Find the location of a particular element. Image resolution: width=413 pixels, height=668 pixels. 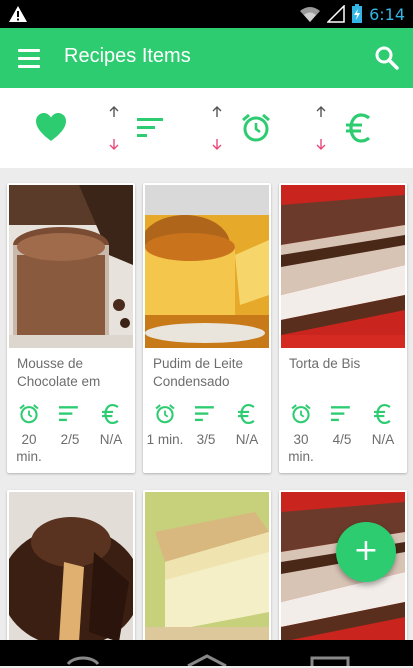

recipe-name: Torta de Bis is located at coordinates (325, 363).